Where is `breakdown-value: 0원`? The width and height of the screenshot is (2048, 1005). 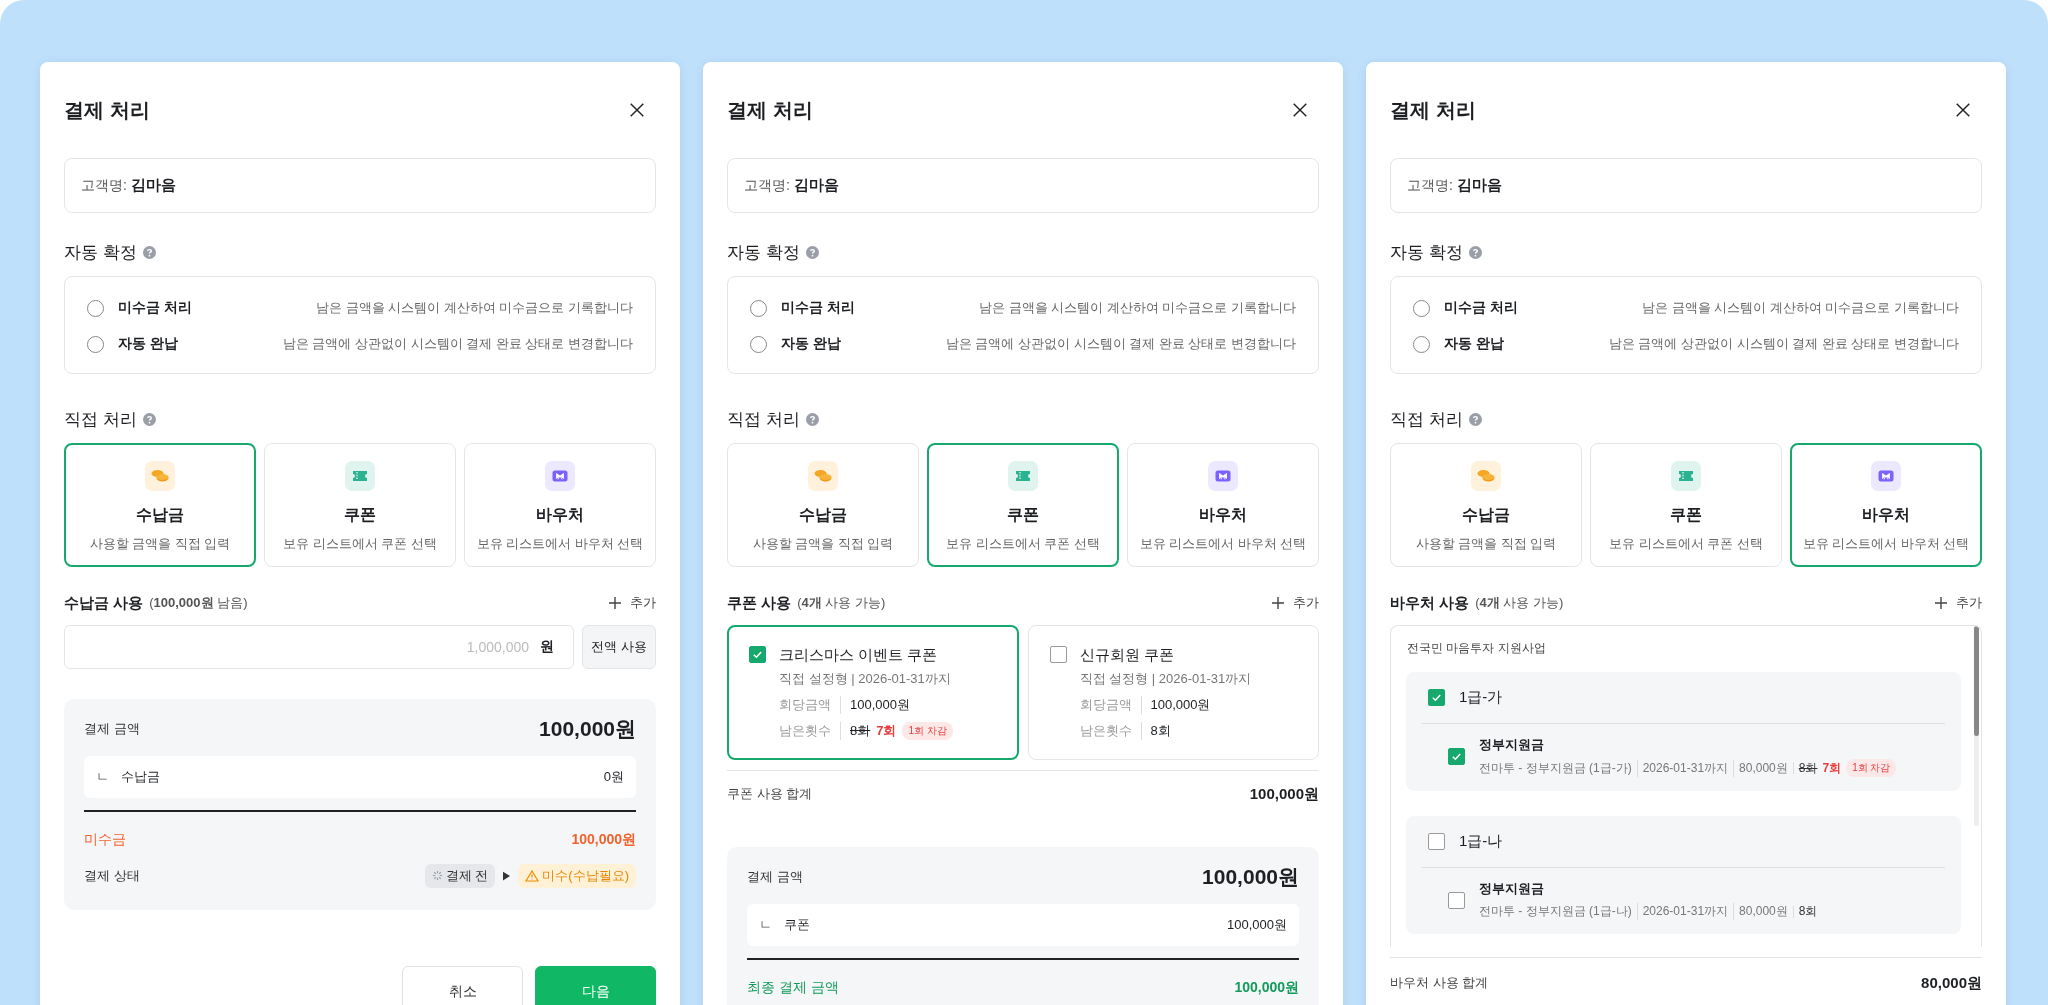
breakdown-value: 0원 is located at coordinates (613, 777).